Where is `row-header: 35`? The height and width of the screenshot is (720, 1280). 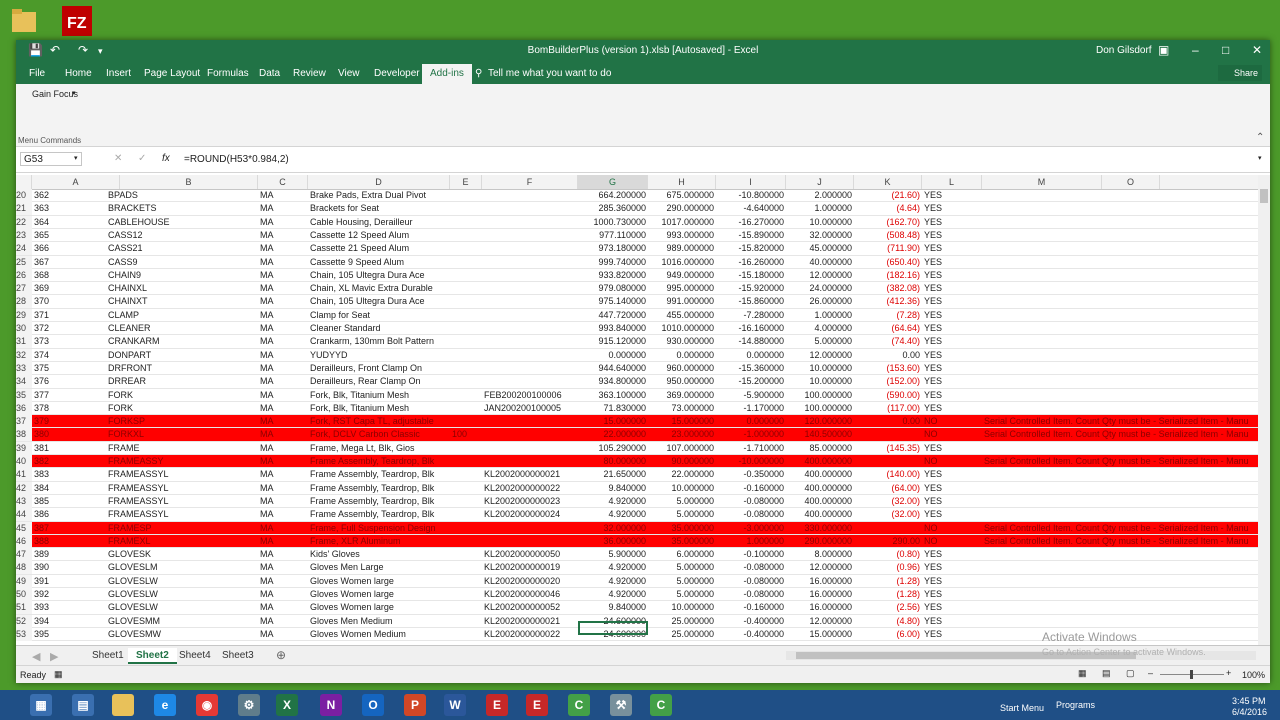 row-header: 35 is located at coordinates (24, 395).